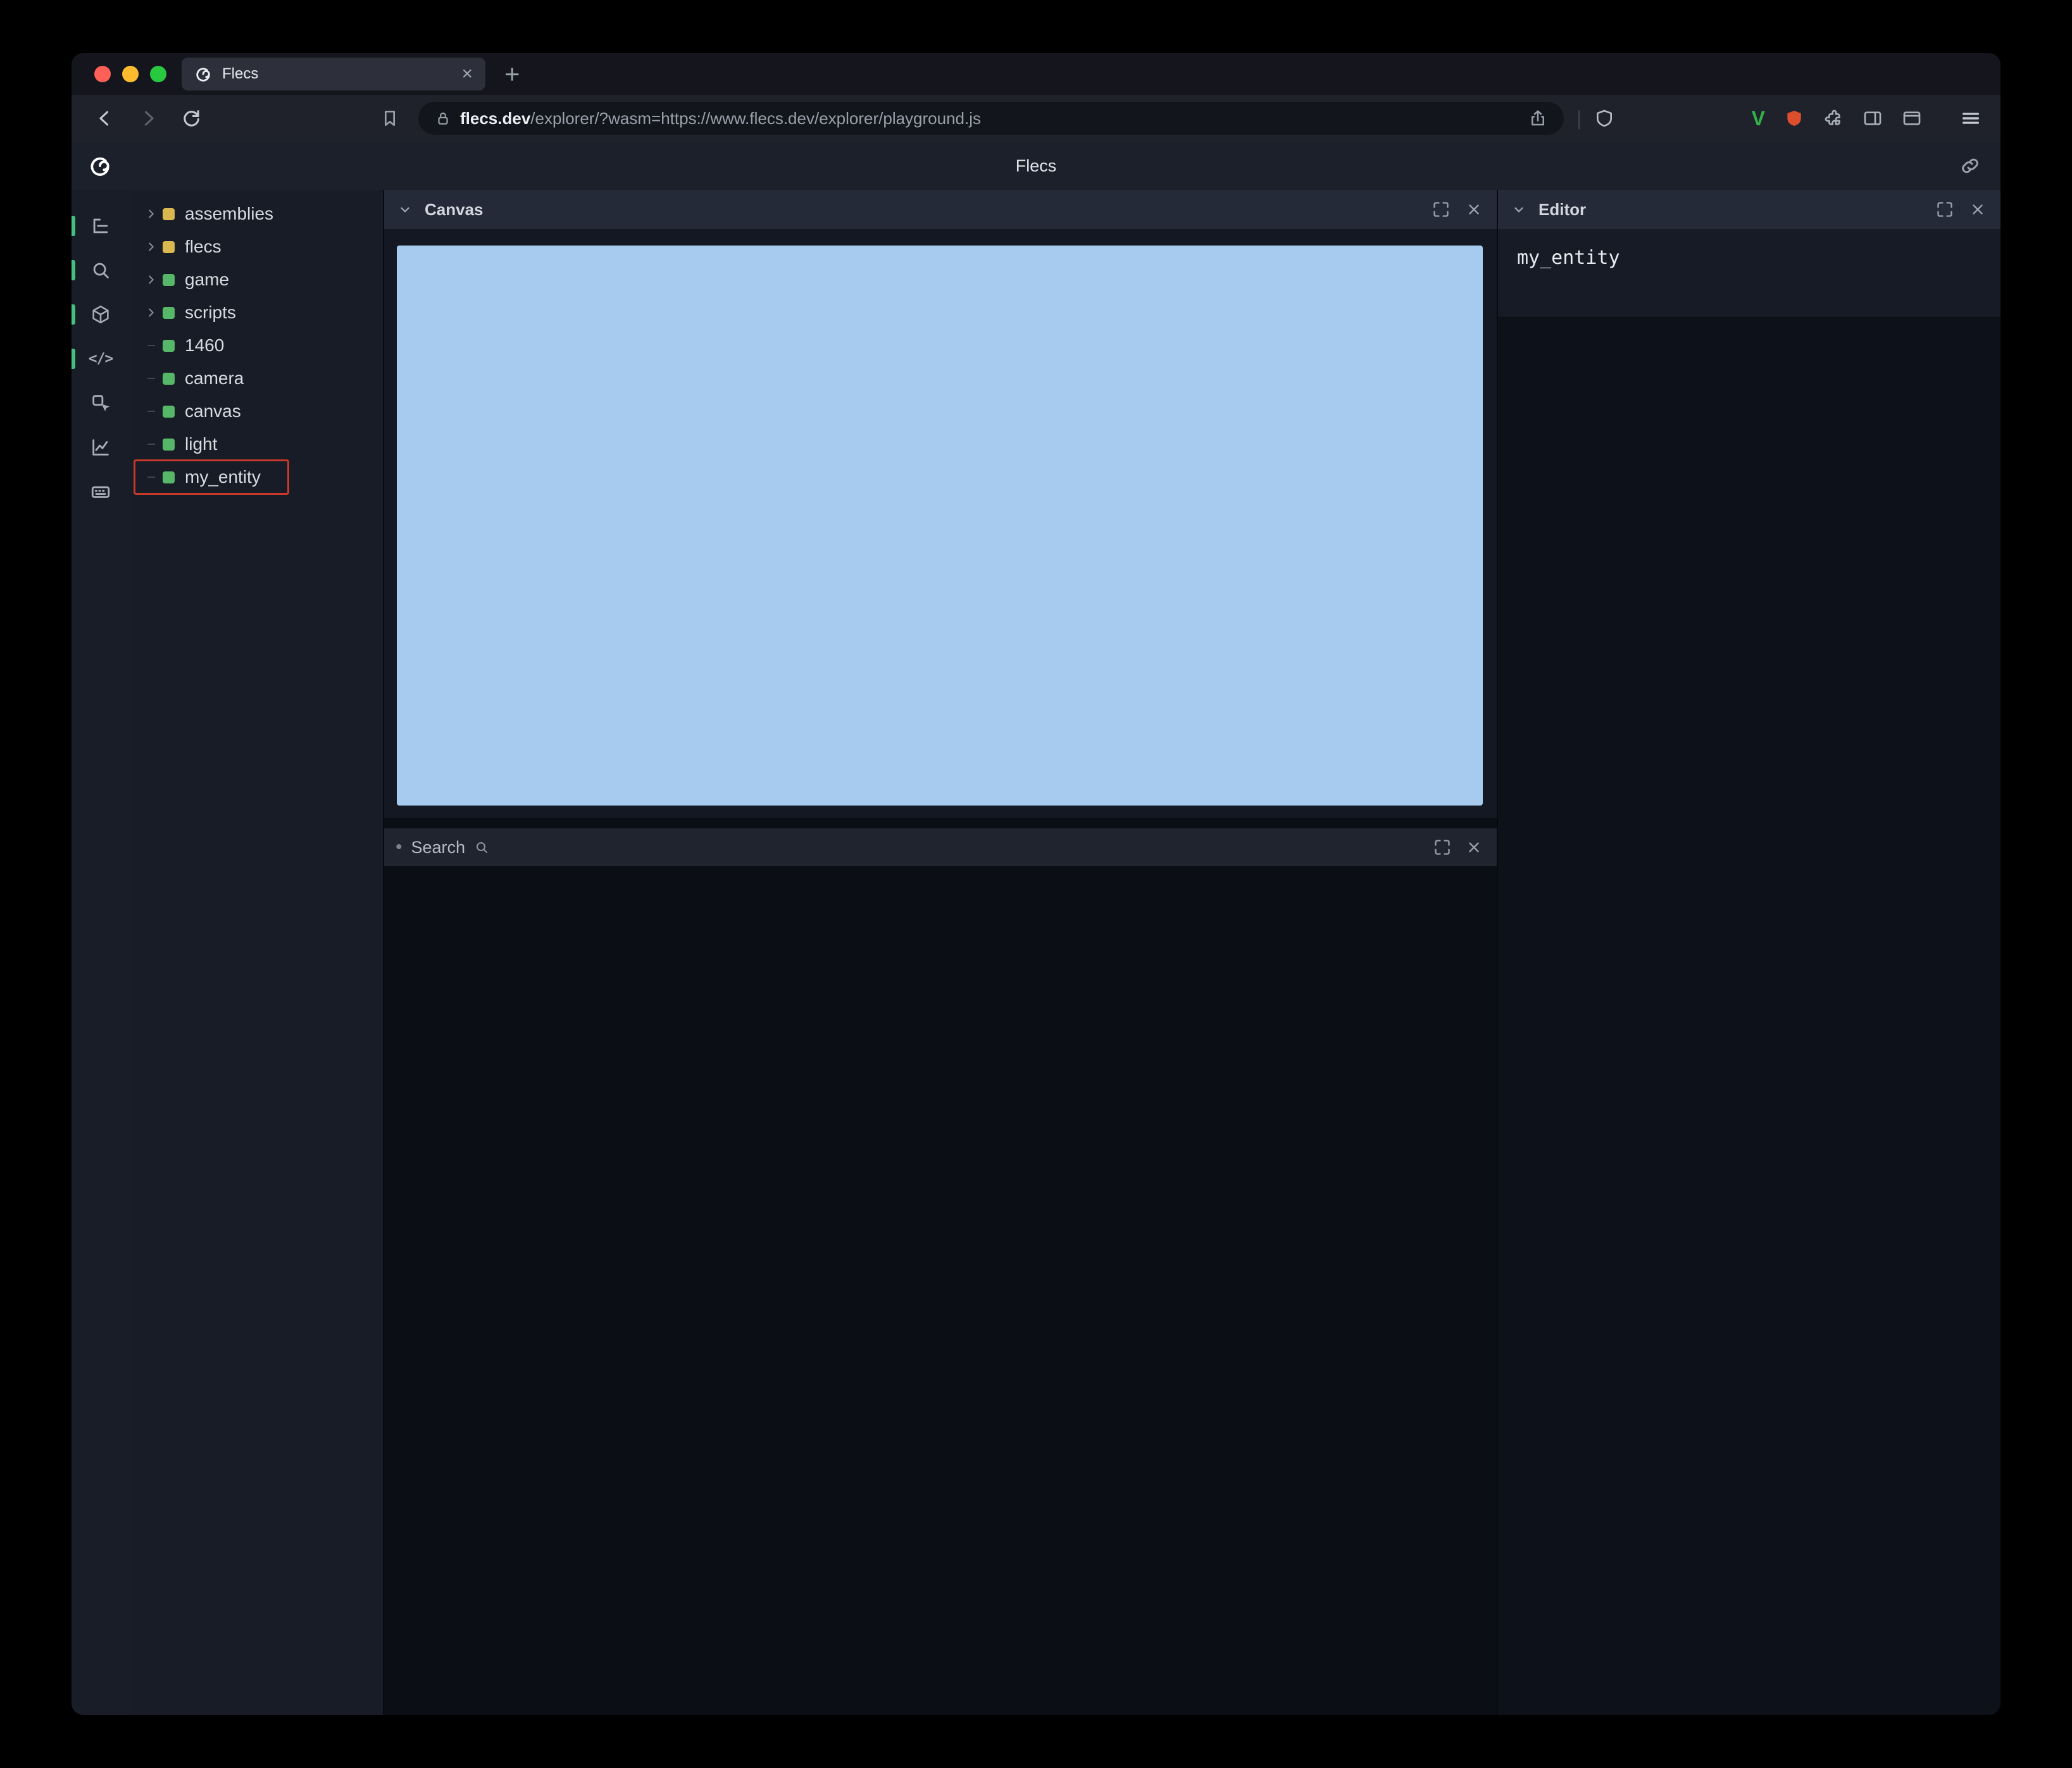 The image size is (2072, 1768). Describe the element at coordinates (99, 166) in the screenshot. I see `flecs-logo-icon` at that location.